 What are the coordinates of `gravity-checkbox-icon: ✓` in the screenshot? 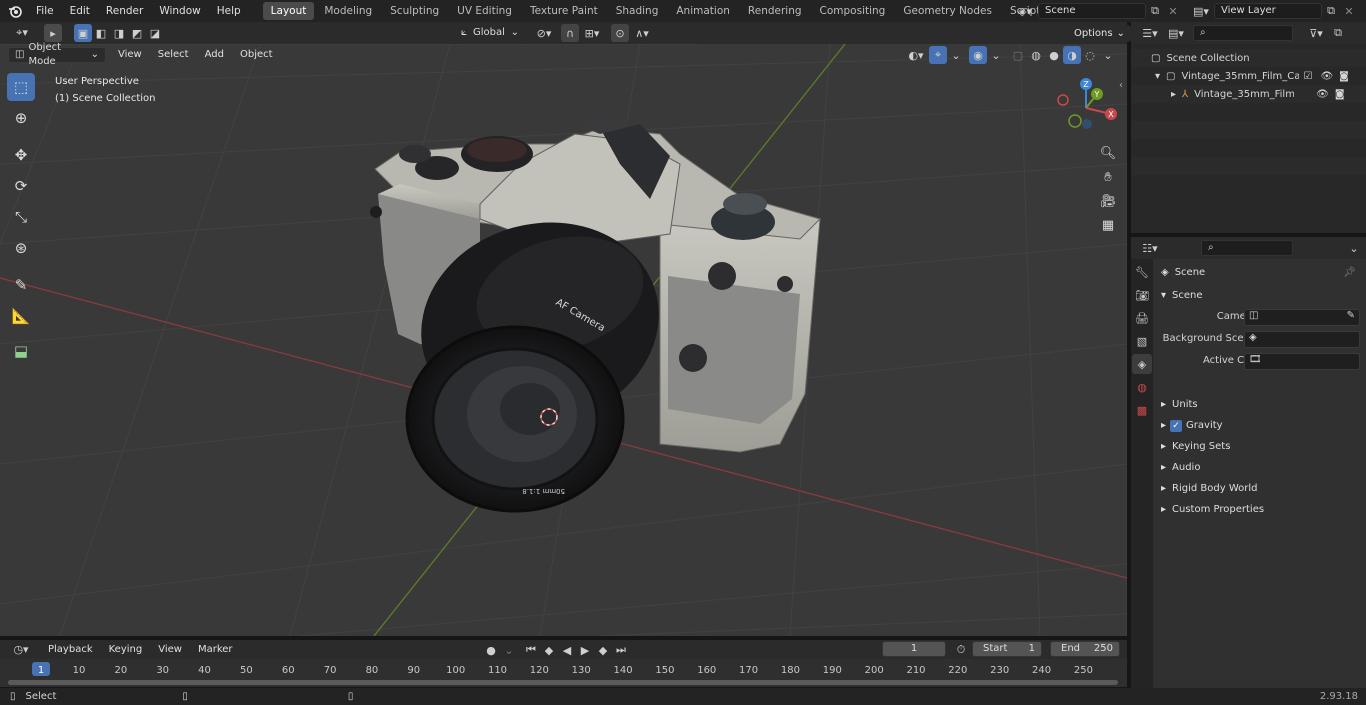 It's located at (1176, 425).